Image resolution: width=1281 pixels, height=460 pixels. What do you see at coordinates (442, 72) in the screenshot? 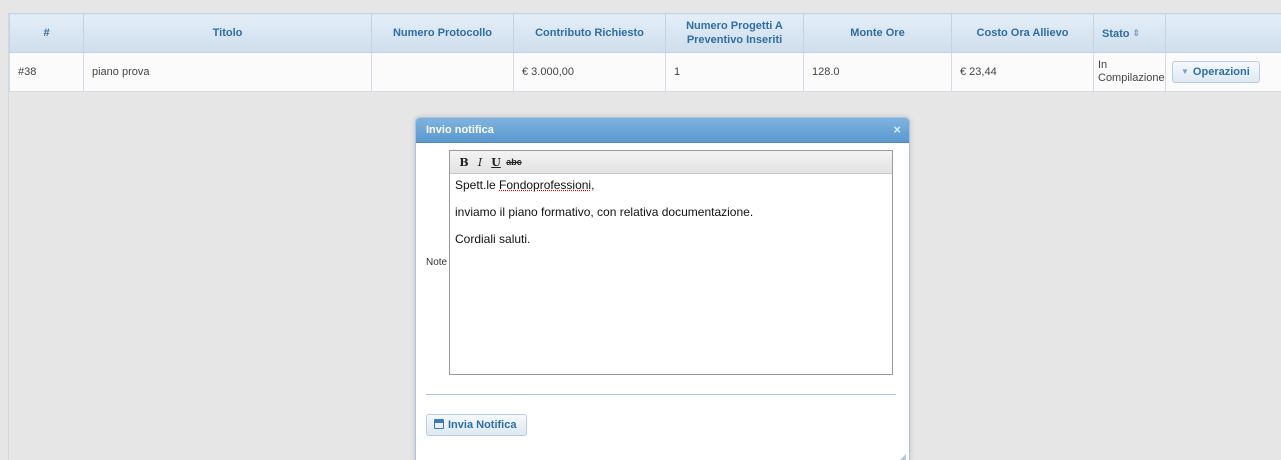
I see `cell-protocollo` at bounding box center [442, 72].